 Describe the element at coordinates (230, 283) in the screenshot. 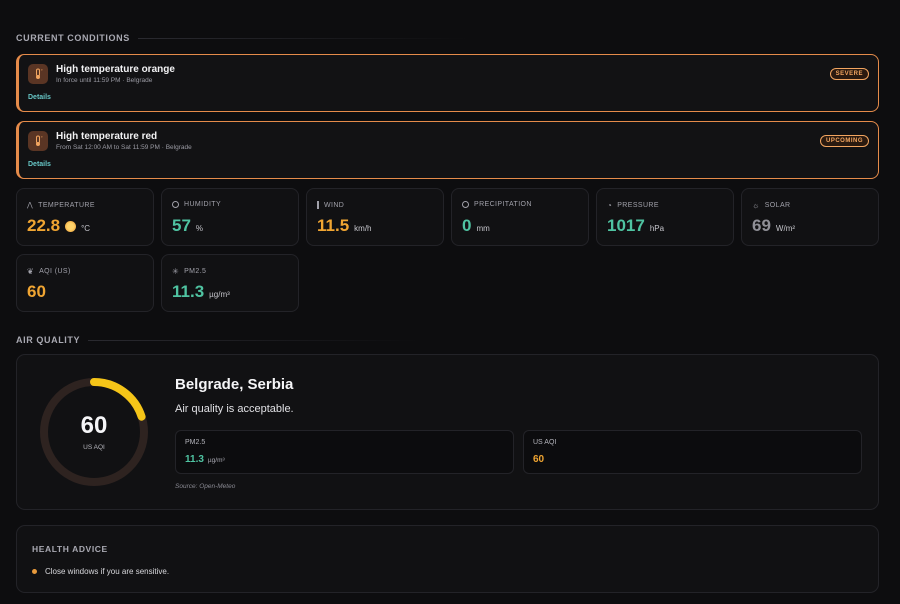

I see `metric-card-pm25: ✳ PM2.5 11.3 µg/m³` at that location.